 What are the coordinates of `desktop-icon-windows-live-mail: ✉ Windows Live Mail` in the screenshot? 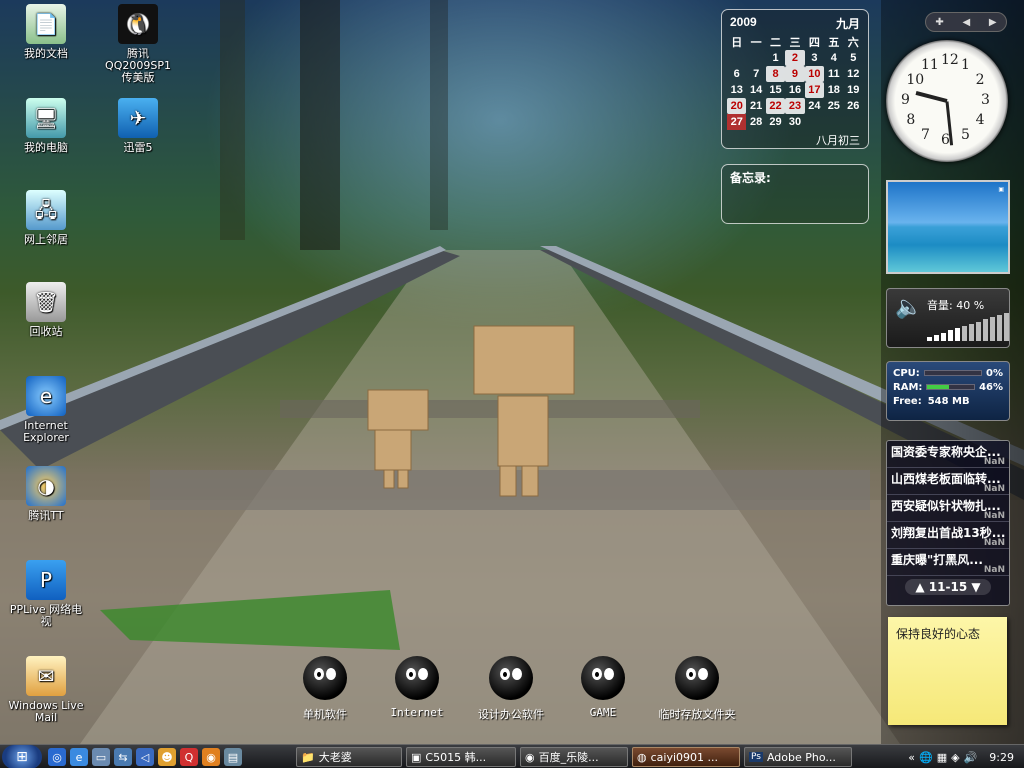 It's located at (46, 690).